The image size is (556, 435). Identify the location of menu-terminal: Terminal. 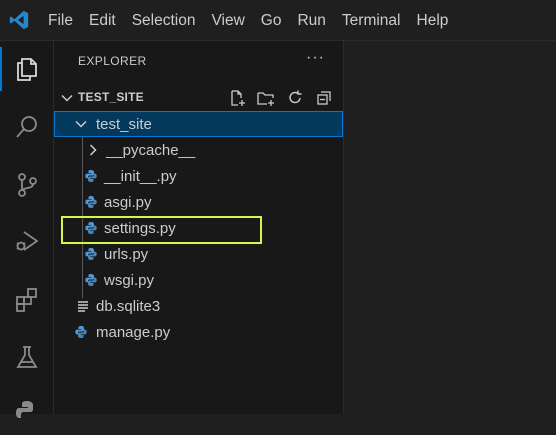
(371, 20).